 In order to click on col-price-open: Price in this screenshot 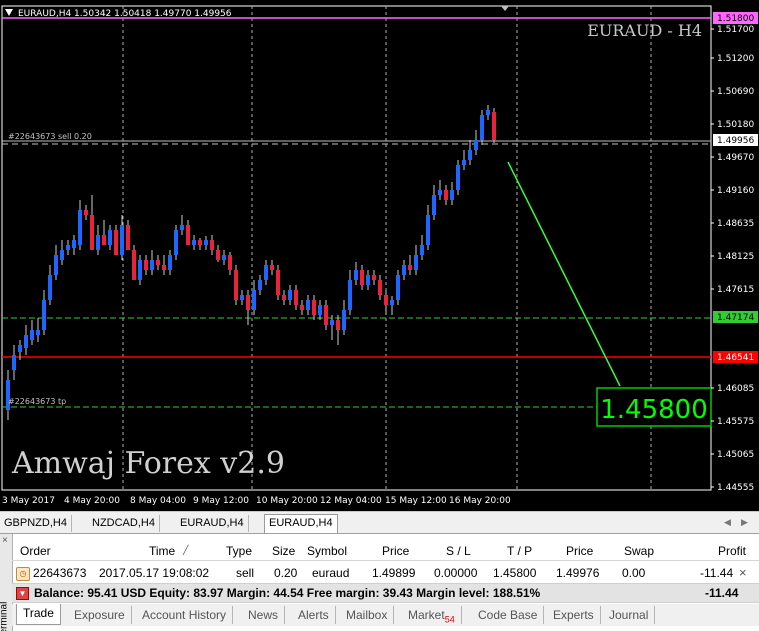, I will do `click(395, 551)`.